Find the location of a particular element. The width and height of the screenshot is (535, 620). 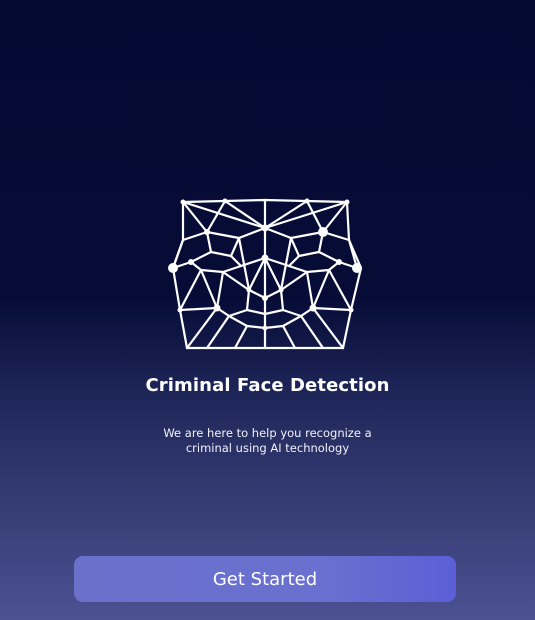

app-title: Criminal Face Detection is located at coordinates (267, 385).